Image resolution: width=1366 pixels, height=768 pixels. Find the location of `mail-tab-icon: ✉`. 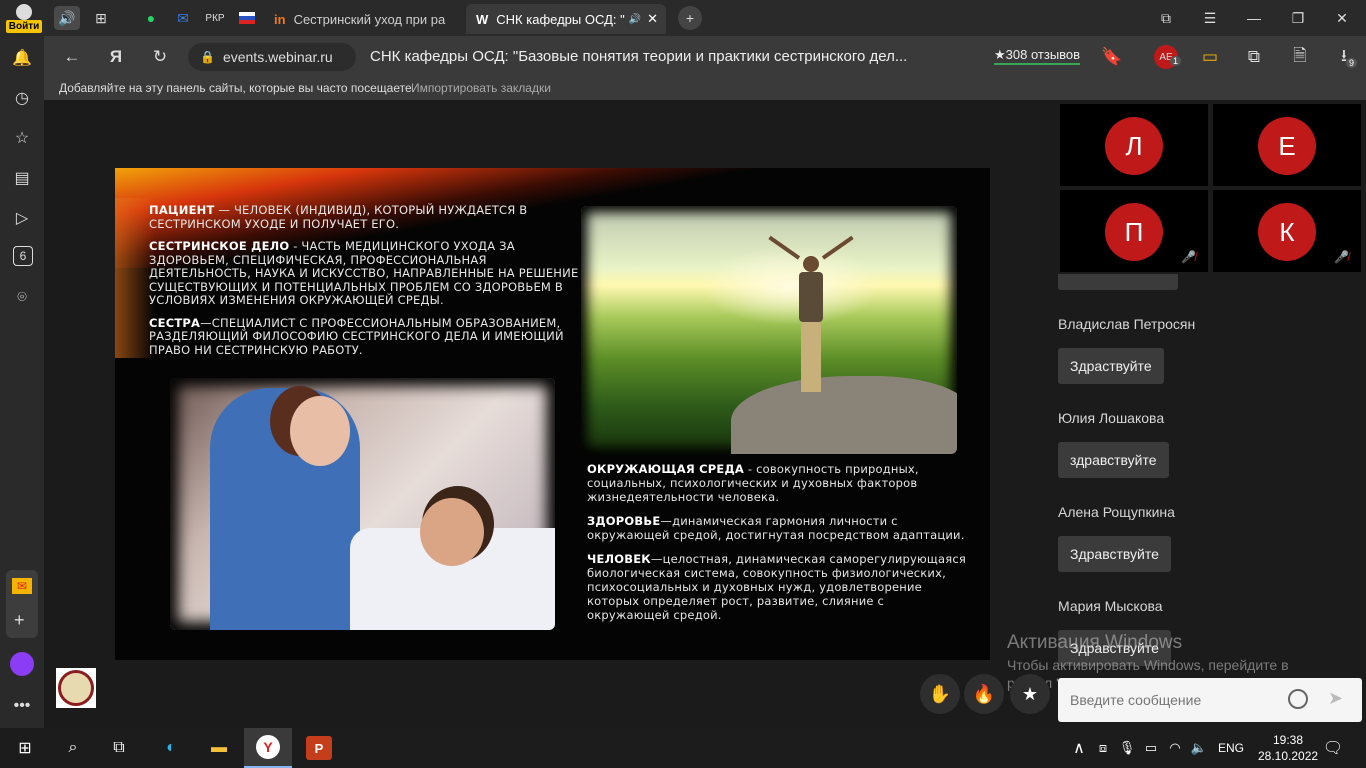

mail-tab-icon: ✉ is located at coordinates (183, 18).